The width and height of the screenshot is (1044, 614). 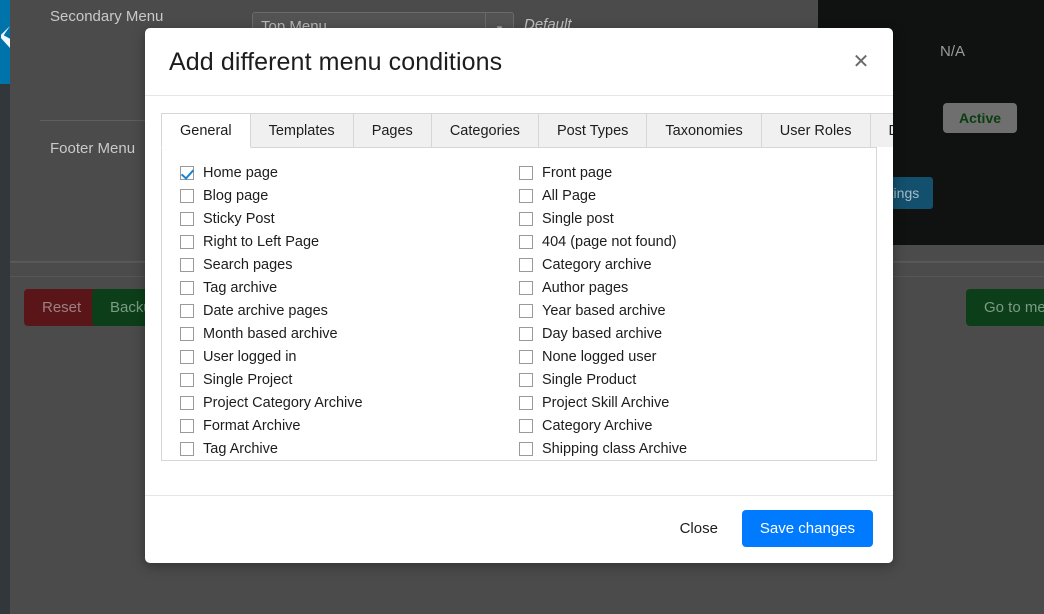 I want to click on condition-label: Project Category Archive, so click(x=283, y=402).